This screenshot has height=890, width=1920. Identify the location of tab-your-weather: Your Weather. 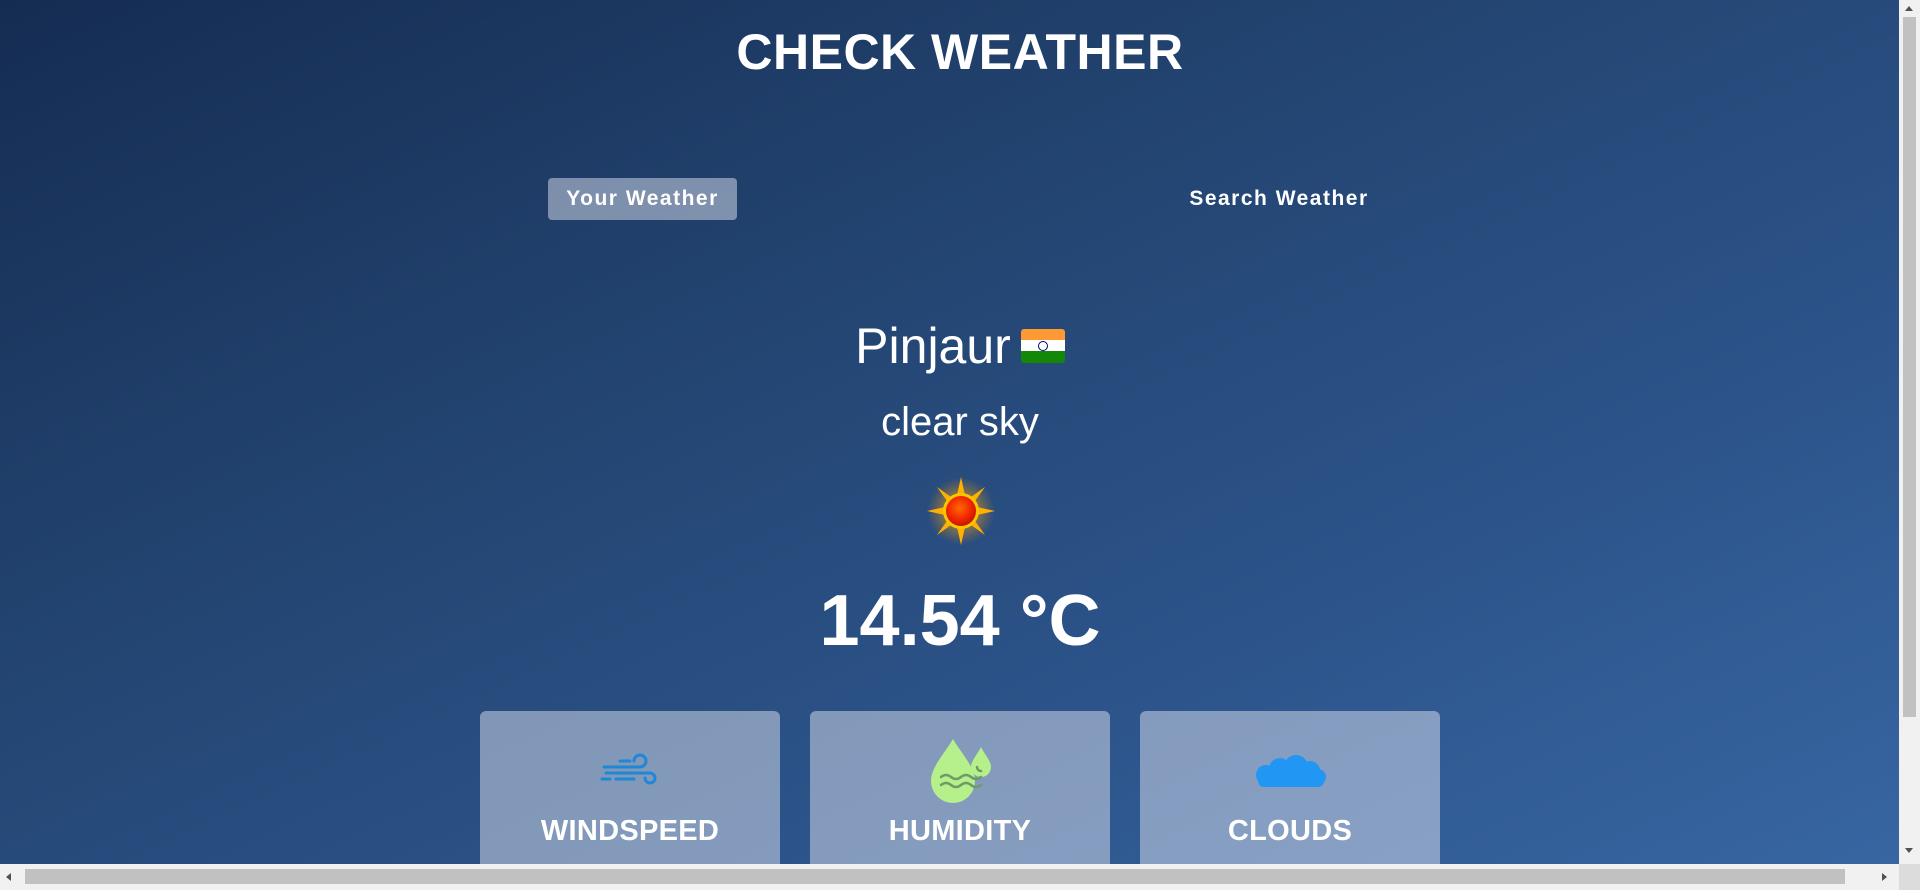
(642, 199).